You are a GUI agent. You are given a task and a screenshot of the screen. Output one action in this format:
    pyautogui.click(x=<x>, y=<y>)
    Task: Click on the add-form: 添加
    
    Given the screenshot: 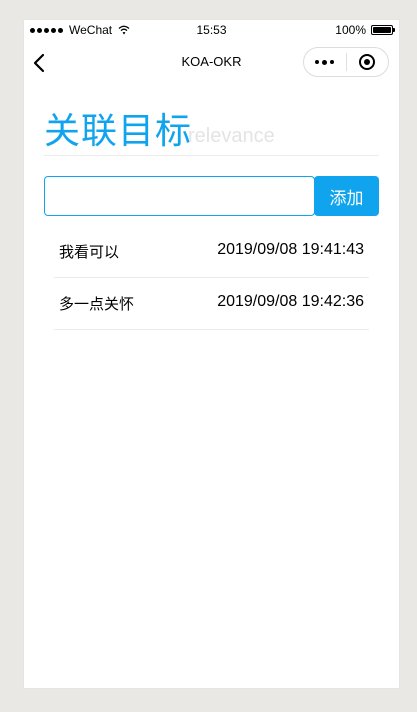 What is the action you would take?
    pyautogui.click(x=211, y=196)
    